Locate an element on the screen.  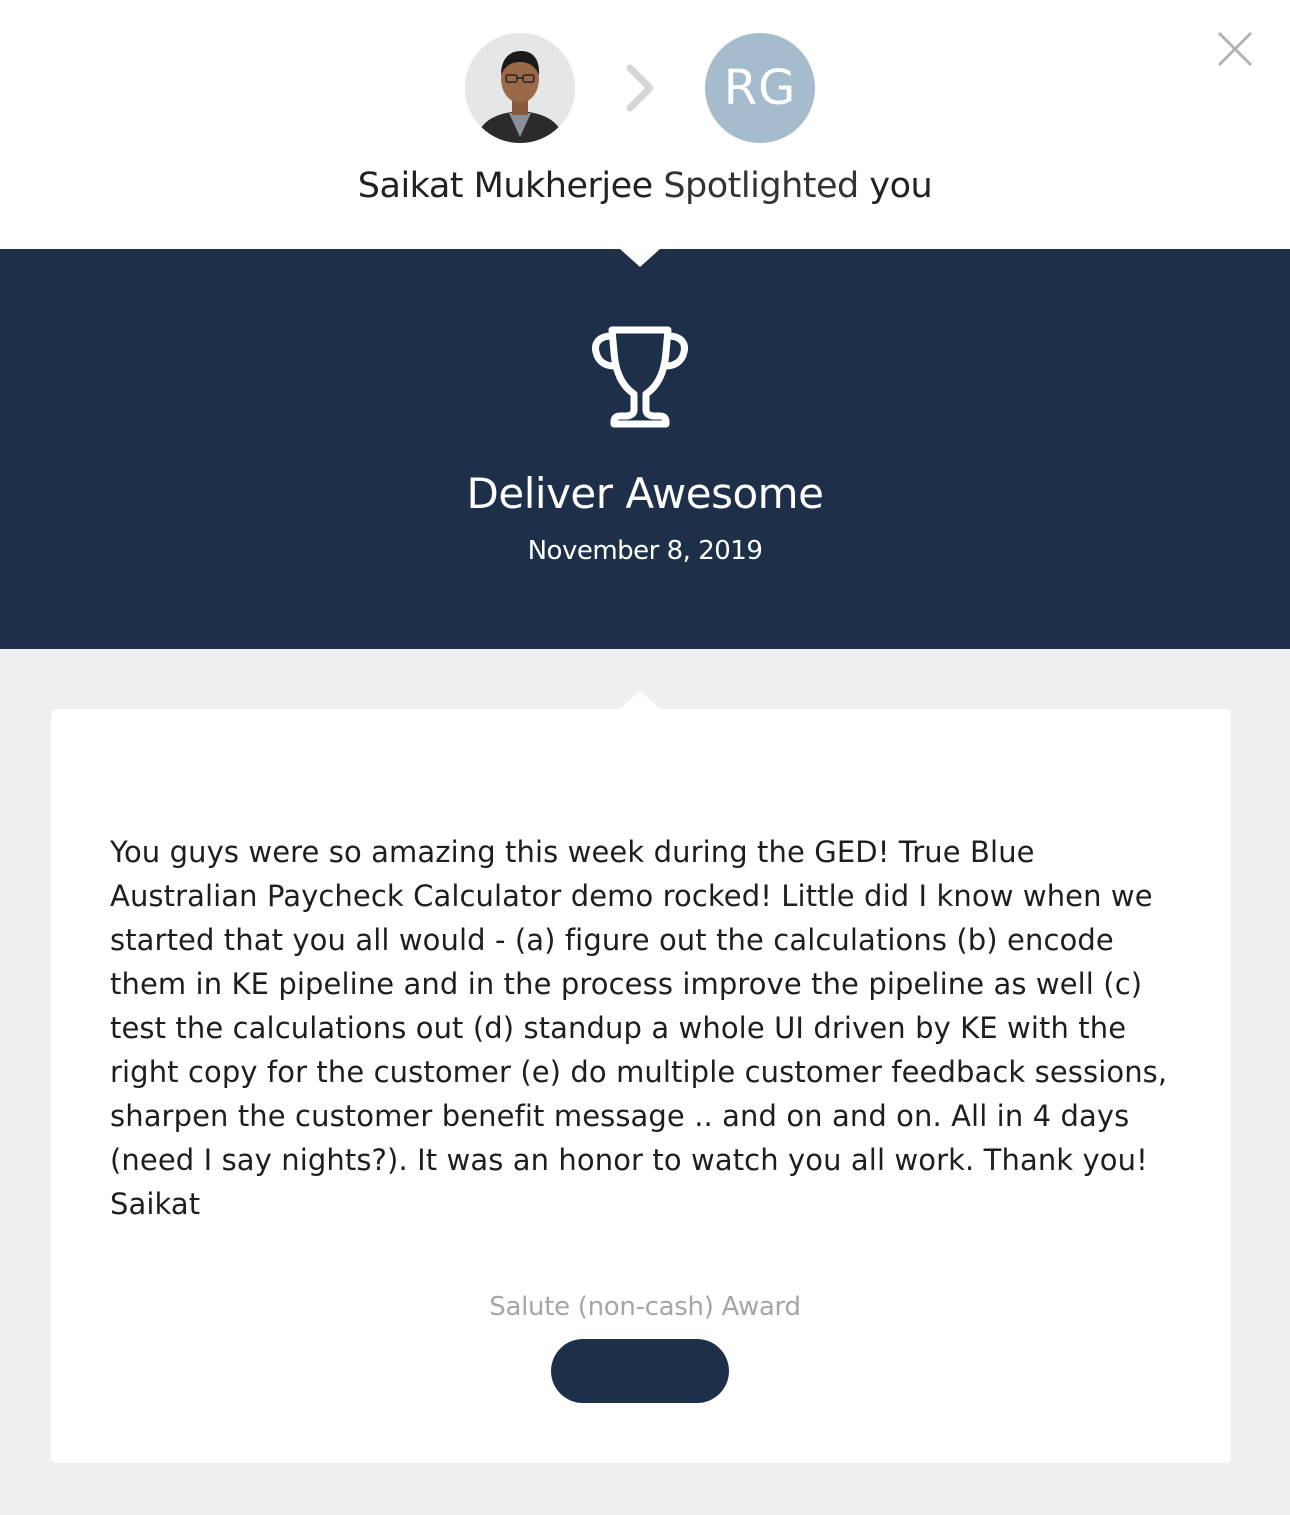
award-date: November 8, 2019 is located at coordinates (645, 551).